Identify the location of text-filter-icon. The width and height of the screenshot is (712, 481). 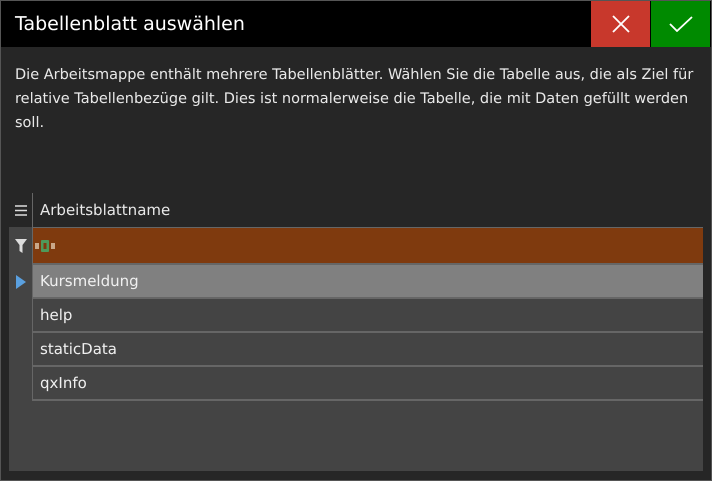
(45, 246).